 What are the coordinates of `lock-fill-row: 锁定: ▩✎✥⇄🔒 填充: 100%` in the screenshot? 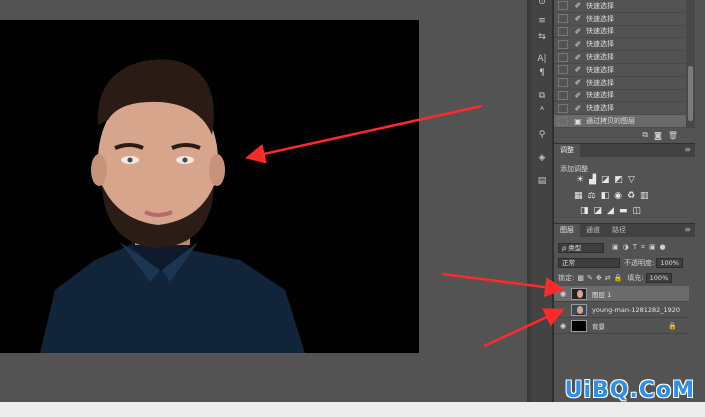 It's located at (615, 277).